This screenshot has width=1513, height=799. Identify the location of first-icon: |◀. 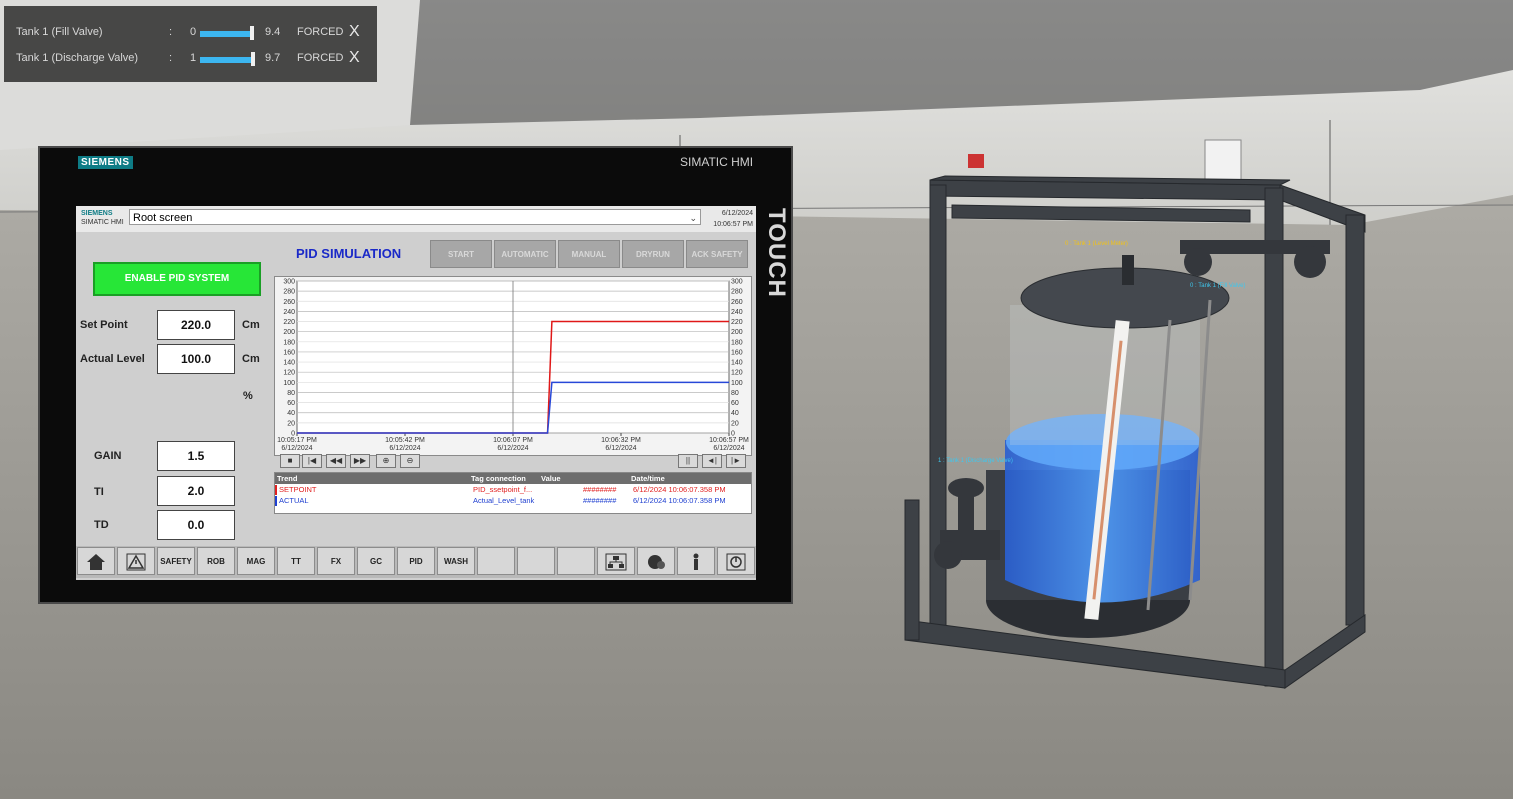
(312, 461).